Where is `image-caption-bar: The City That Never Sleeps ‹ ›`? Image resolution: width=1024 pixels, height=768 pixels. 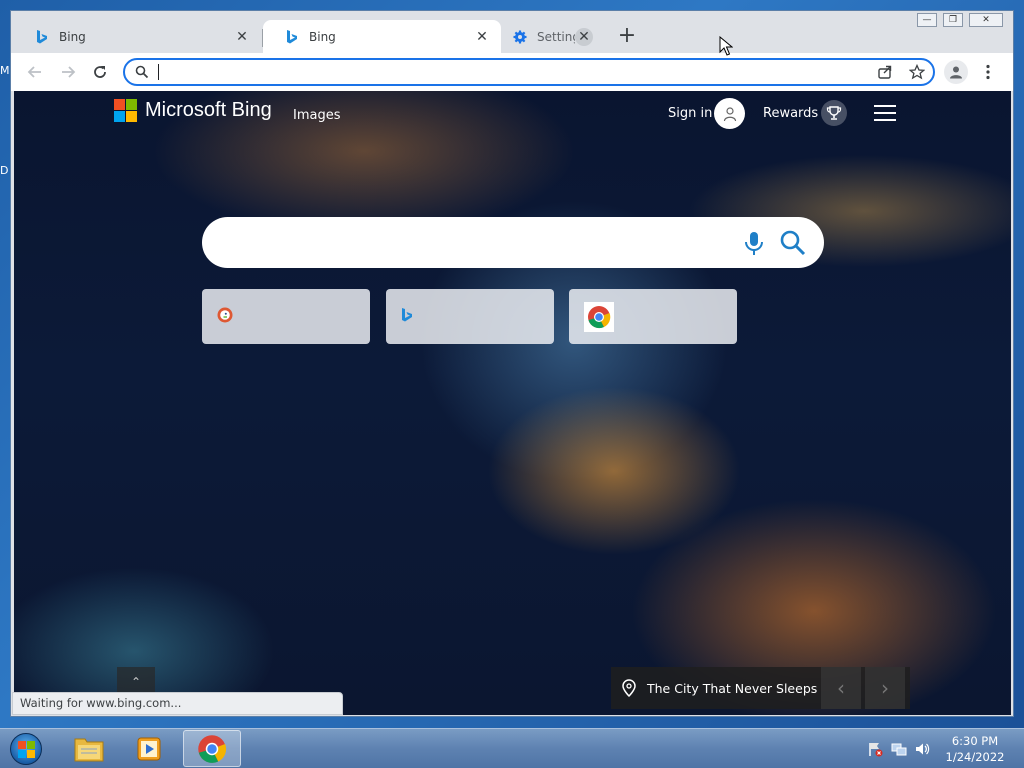
image-caption-bar: The City That Never Sleeps ‹ › is located at coordinates (760, 688).